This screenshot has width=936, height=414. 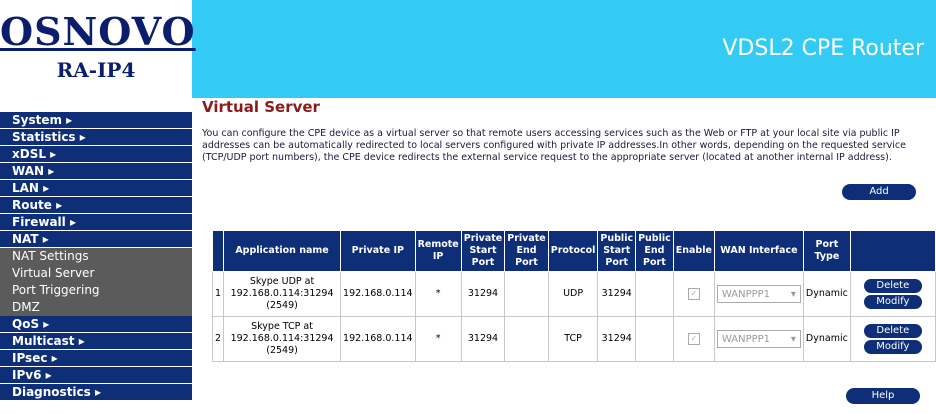 I want to click on sidebar-item-system: System ▸, so click(x=96, y=120).